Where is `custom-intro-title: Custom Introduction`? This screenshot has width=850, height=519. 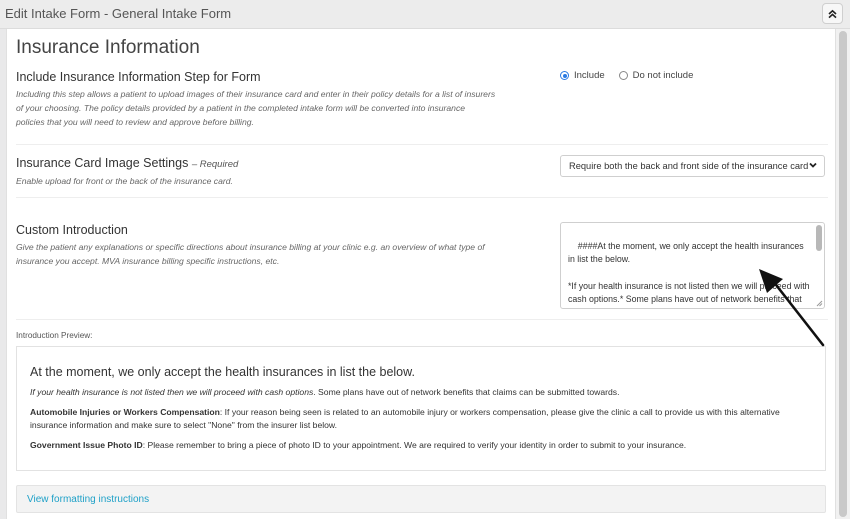 custom-intro-title: Custom Introduction is located at coordinates (72, 230).